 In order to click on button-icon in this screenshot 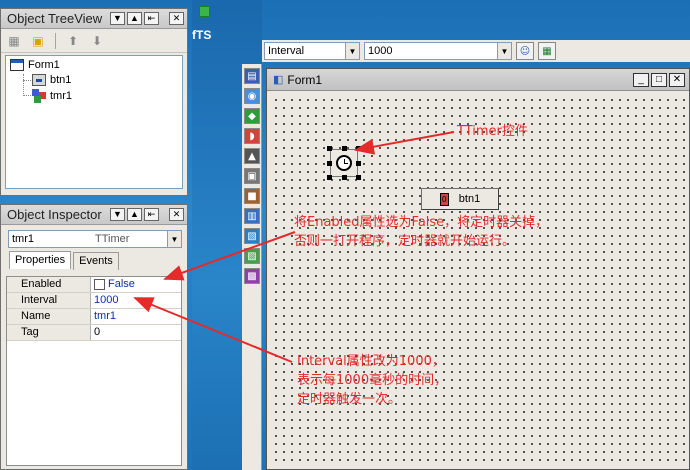, I will do `click(39, 80)`.